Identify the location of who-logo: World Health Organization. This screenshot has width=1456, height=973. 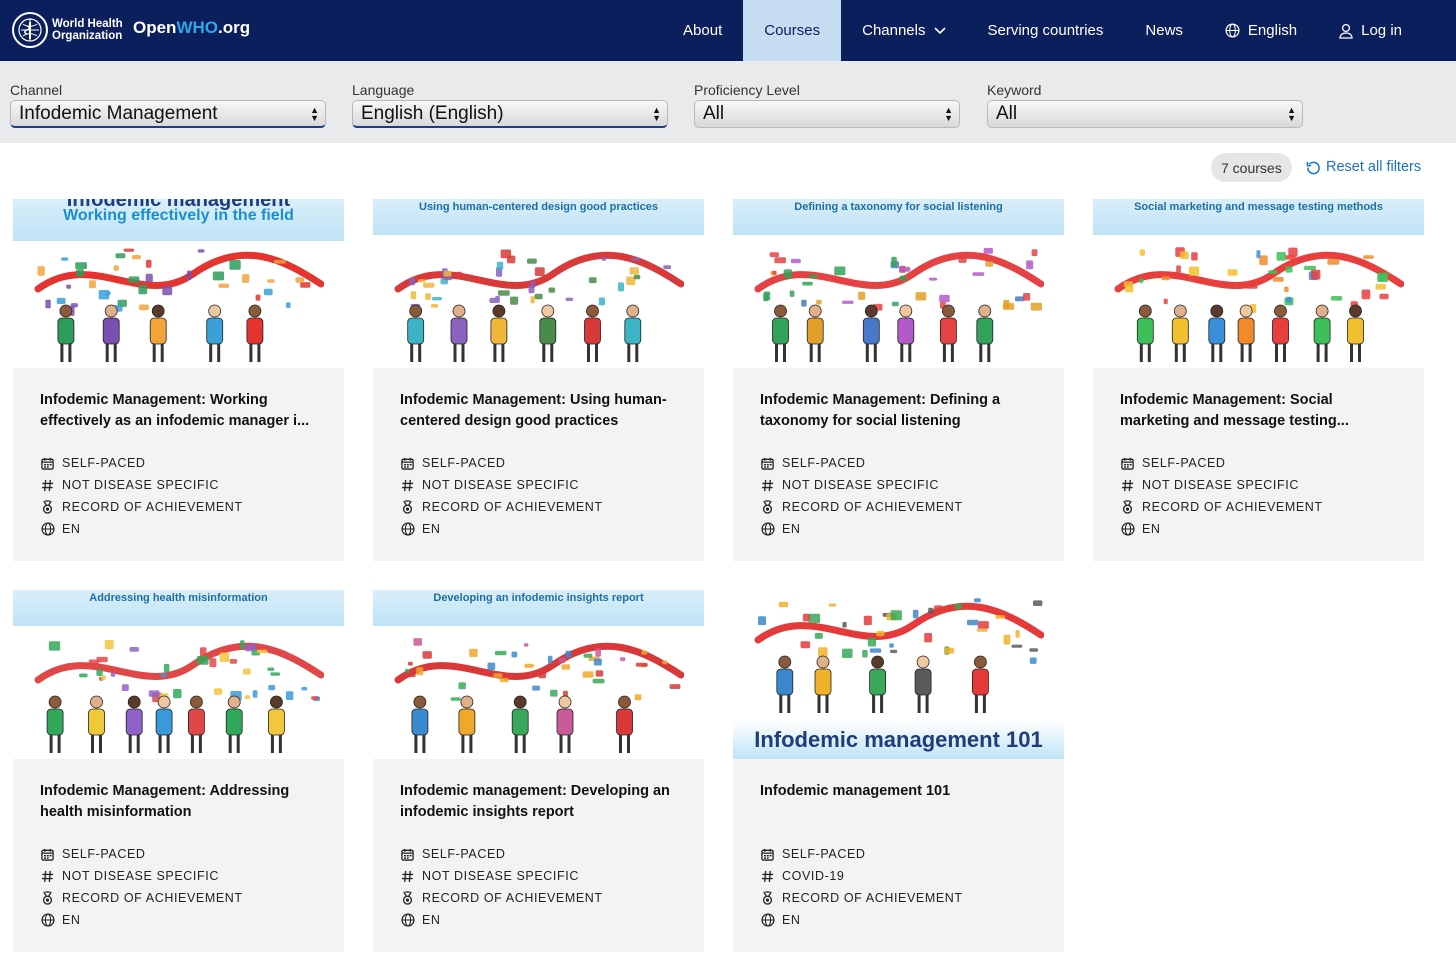
(67, 30).